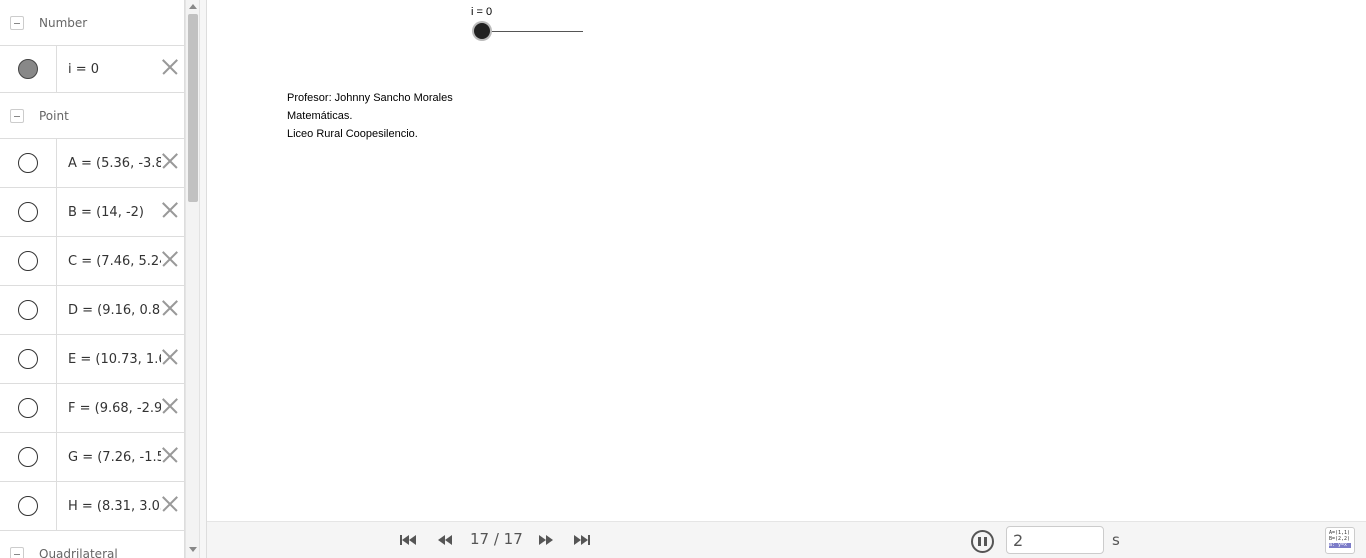 This screenshot has height=558, width=1366. Describe the element at coordinates (193, 6) in the screenshot. I see `scroll-up-icon` at that location.